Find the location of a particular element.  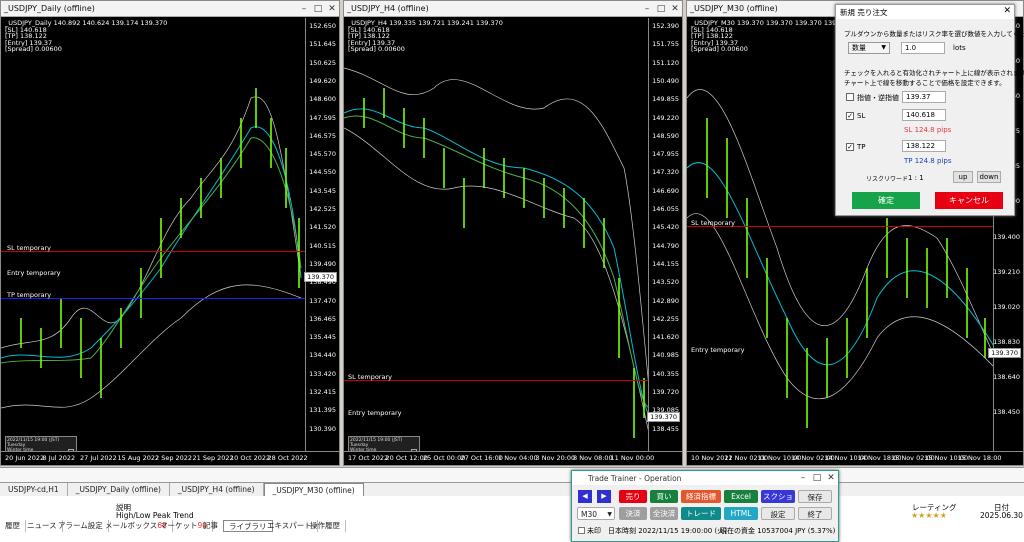

economic-indicators-button: 経済指標 is located at coordinates (701, 496).